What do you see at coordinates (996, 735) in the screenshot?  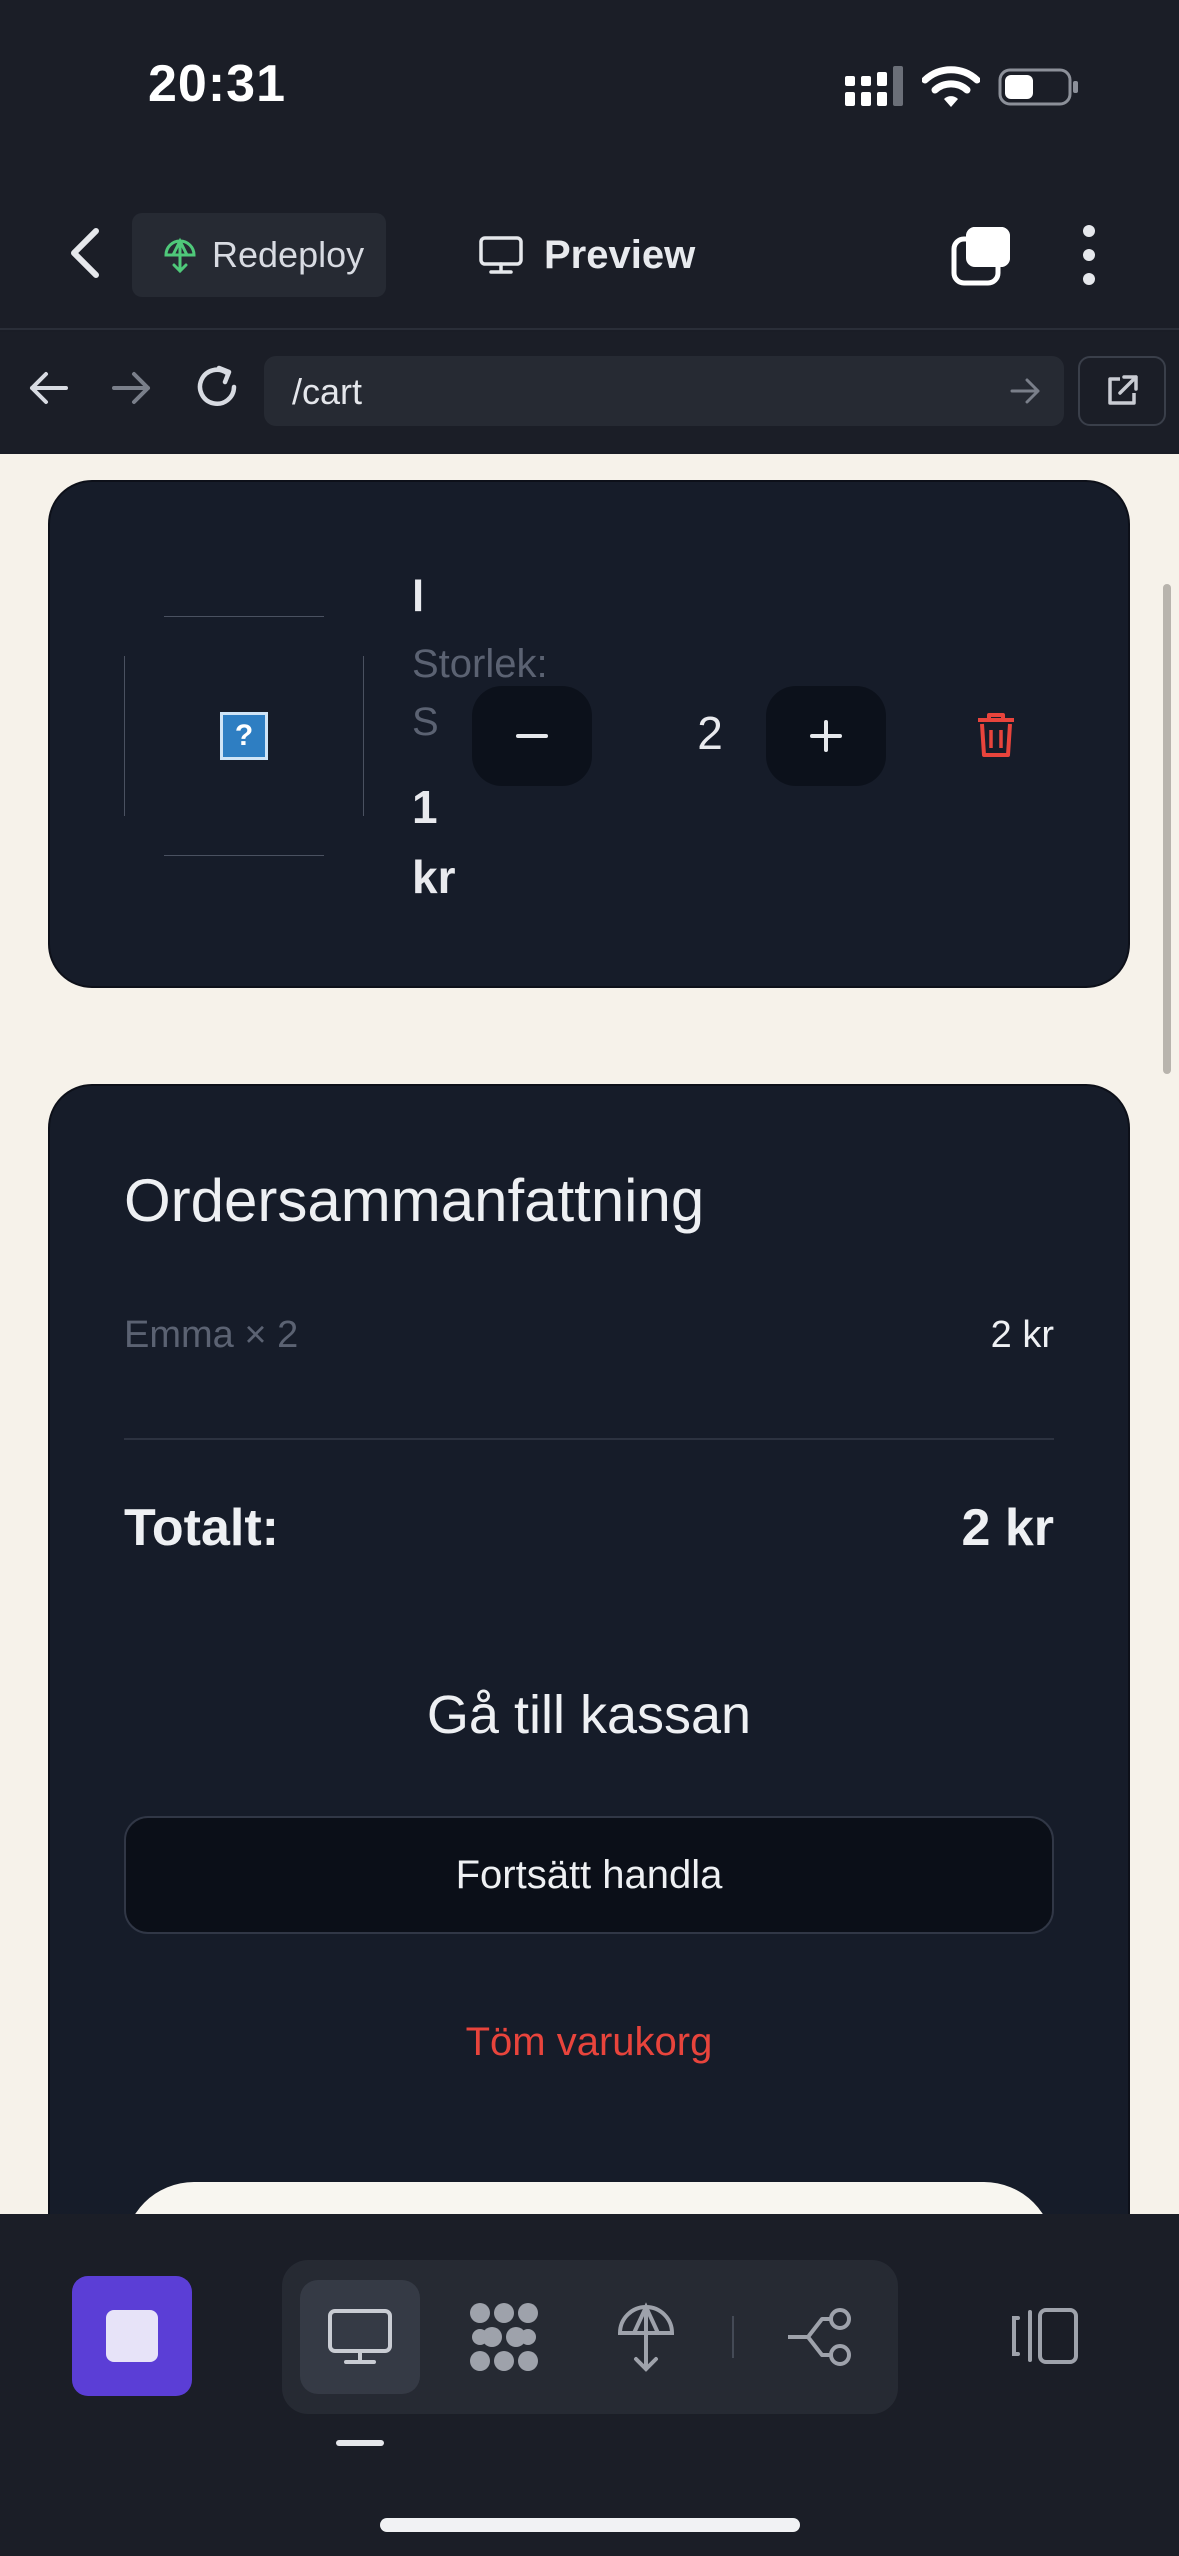 I see `trash-icon` at bounding box center [996, 735].